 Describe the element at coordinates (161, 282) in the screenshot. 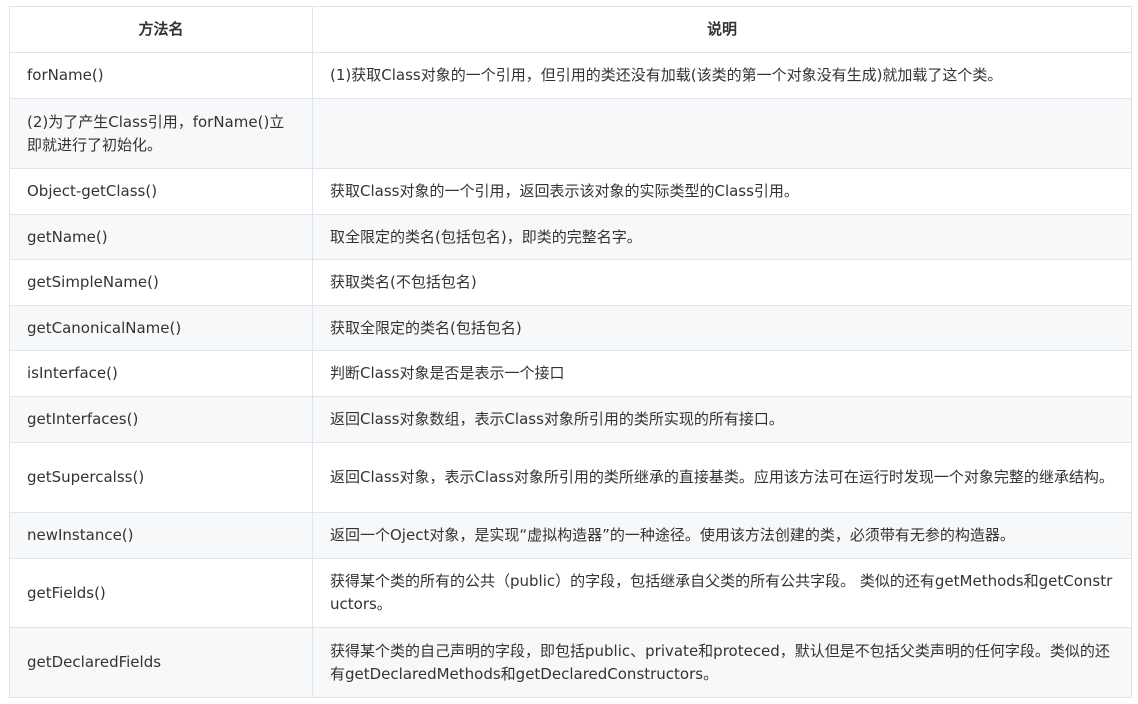

I see `method-name-cell: getSimpleName()` at that location.